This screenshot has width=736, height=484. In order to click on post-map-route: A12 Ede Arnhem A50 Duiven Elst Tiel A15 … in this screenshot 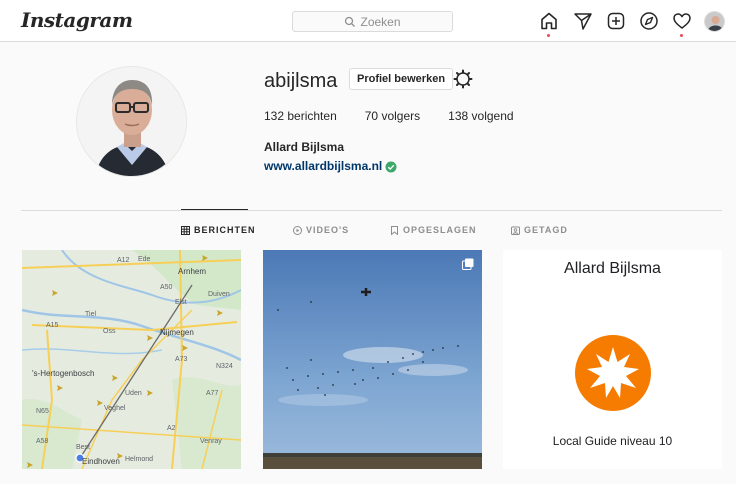, I will do `click(131, 359)`.